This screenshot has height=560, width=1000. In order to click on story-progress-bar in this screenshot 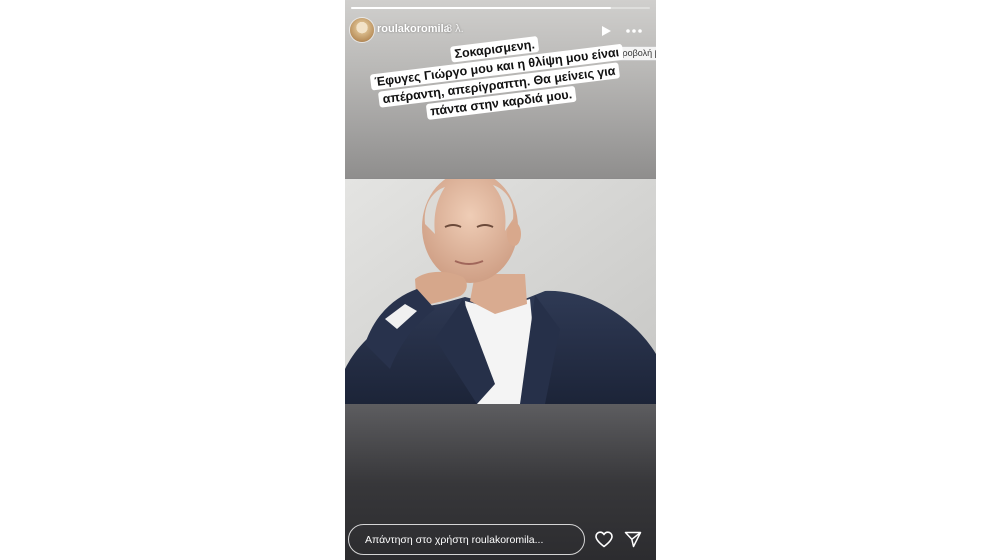, I will do `click(500, 8)`.